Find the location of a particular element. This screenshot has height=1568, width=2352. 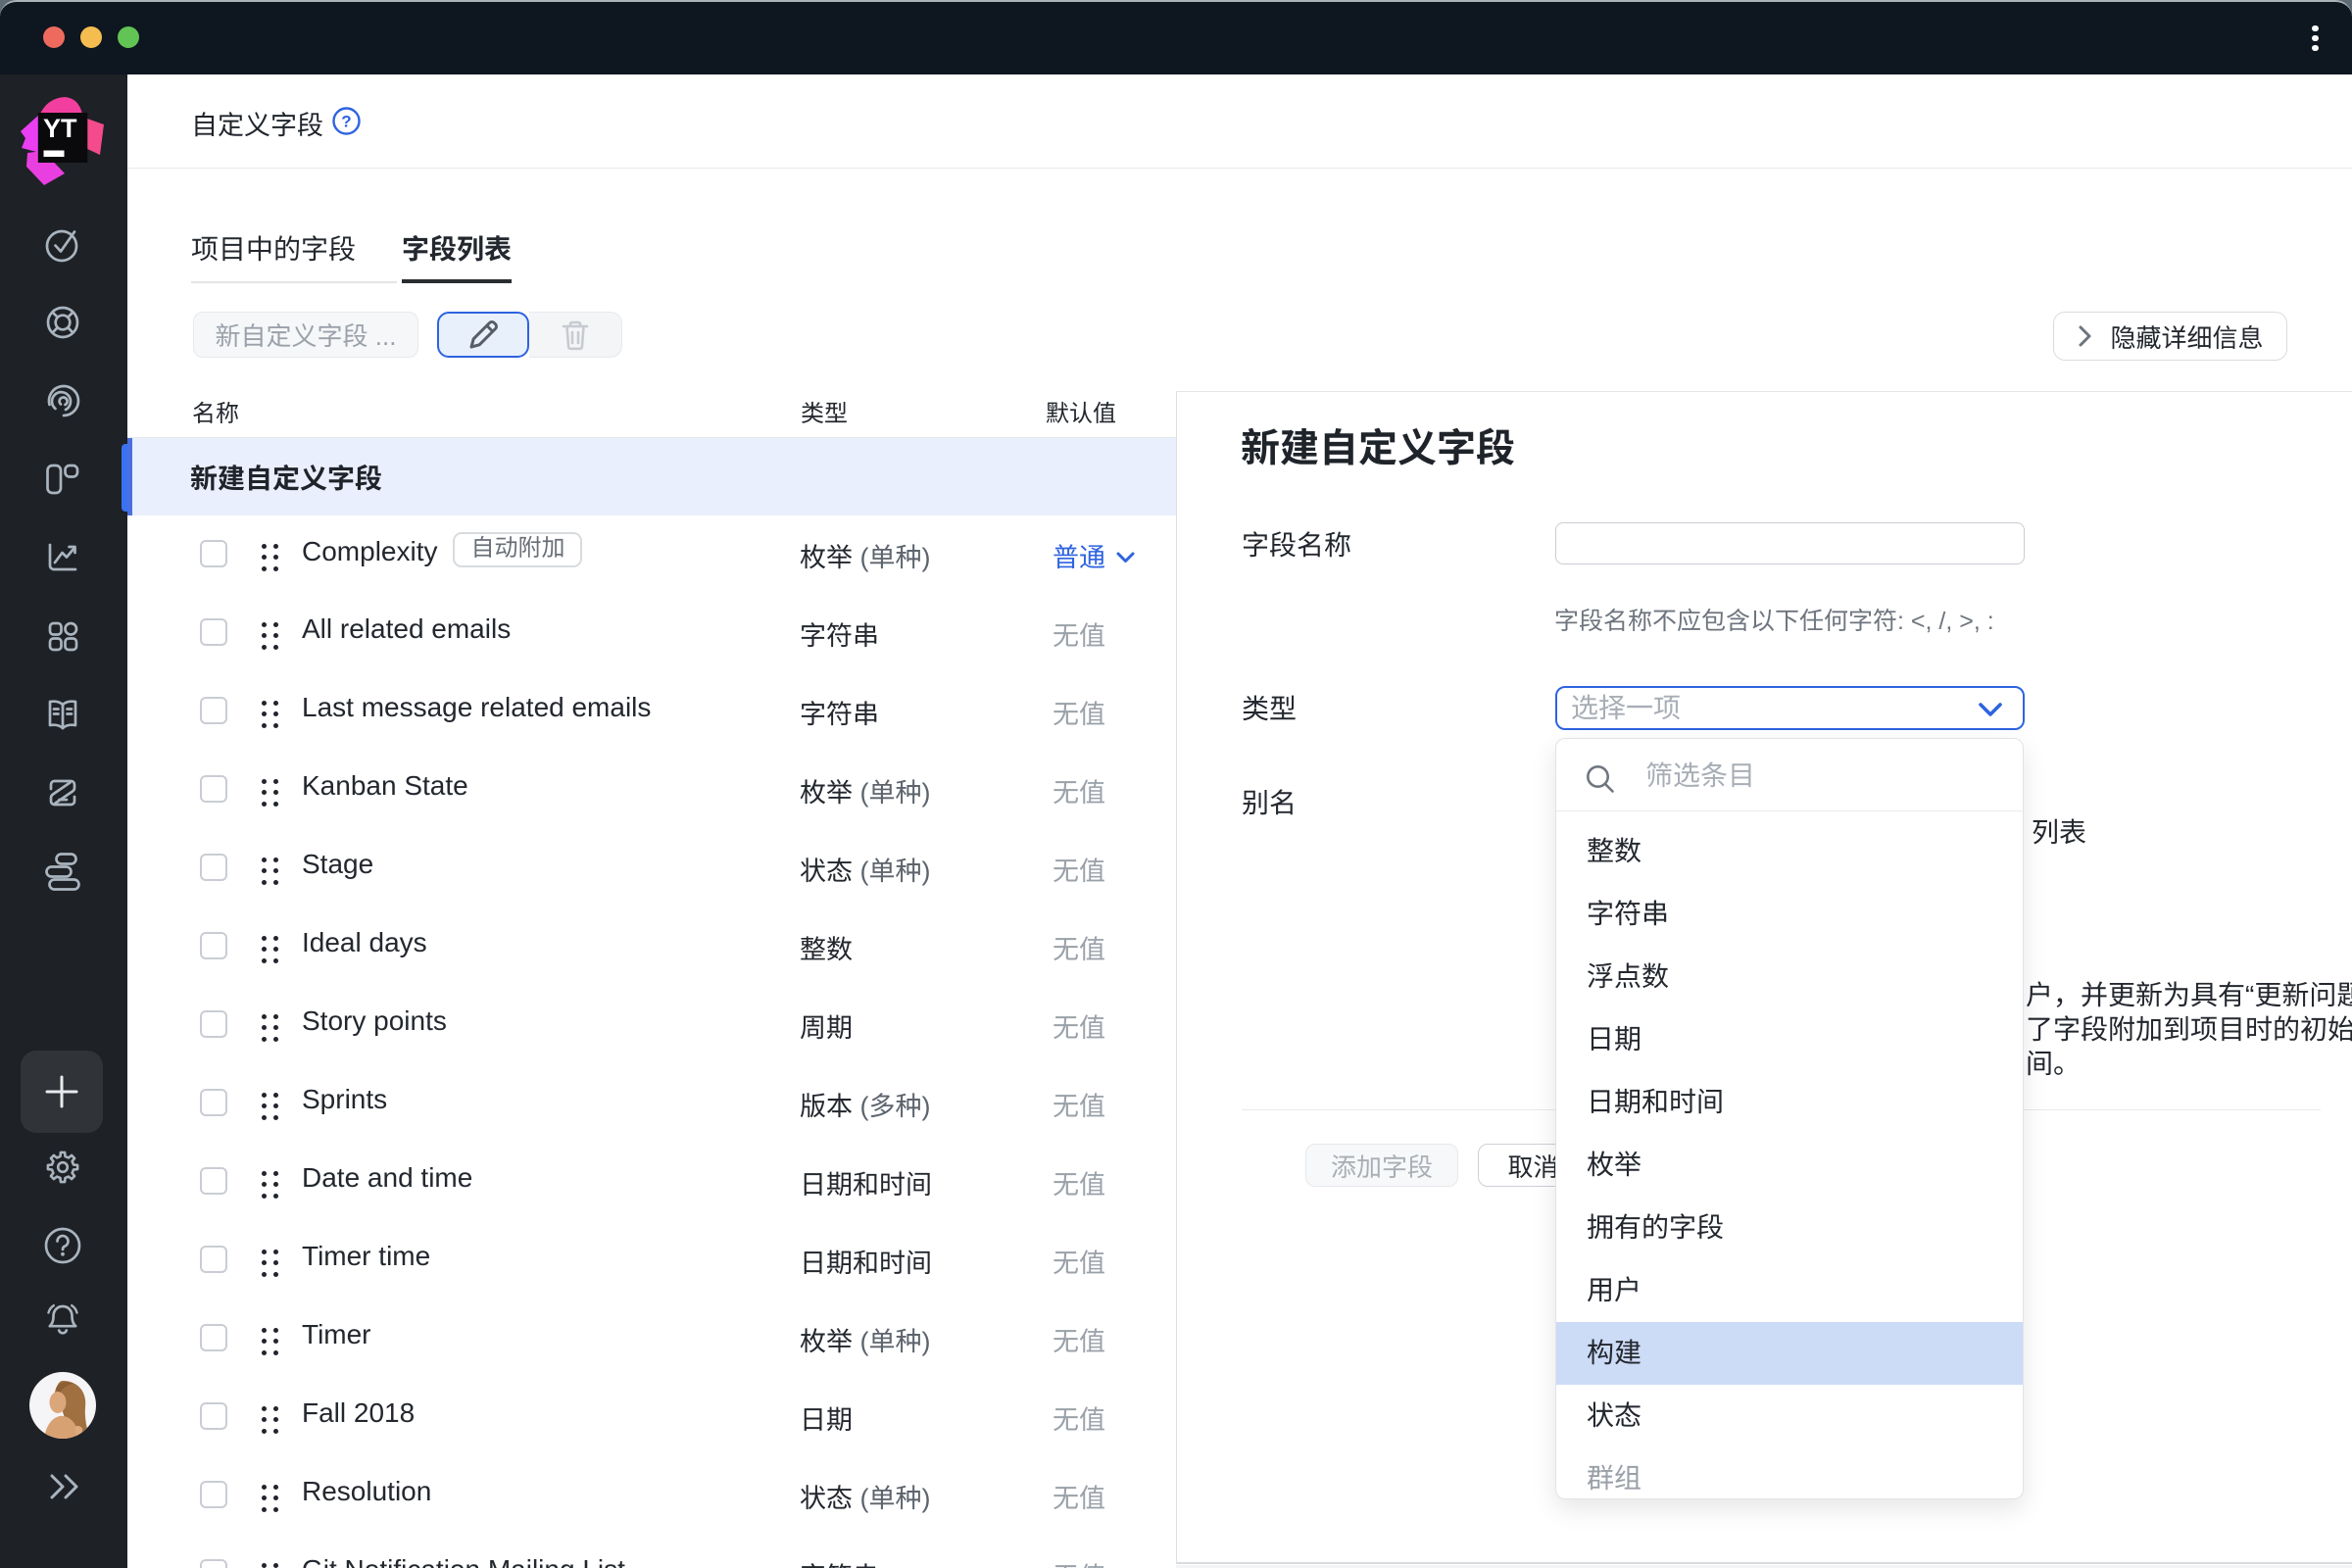

svg-text: YT is located at coordinates (60, 128).